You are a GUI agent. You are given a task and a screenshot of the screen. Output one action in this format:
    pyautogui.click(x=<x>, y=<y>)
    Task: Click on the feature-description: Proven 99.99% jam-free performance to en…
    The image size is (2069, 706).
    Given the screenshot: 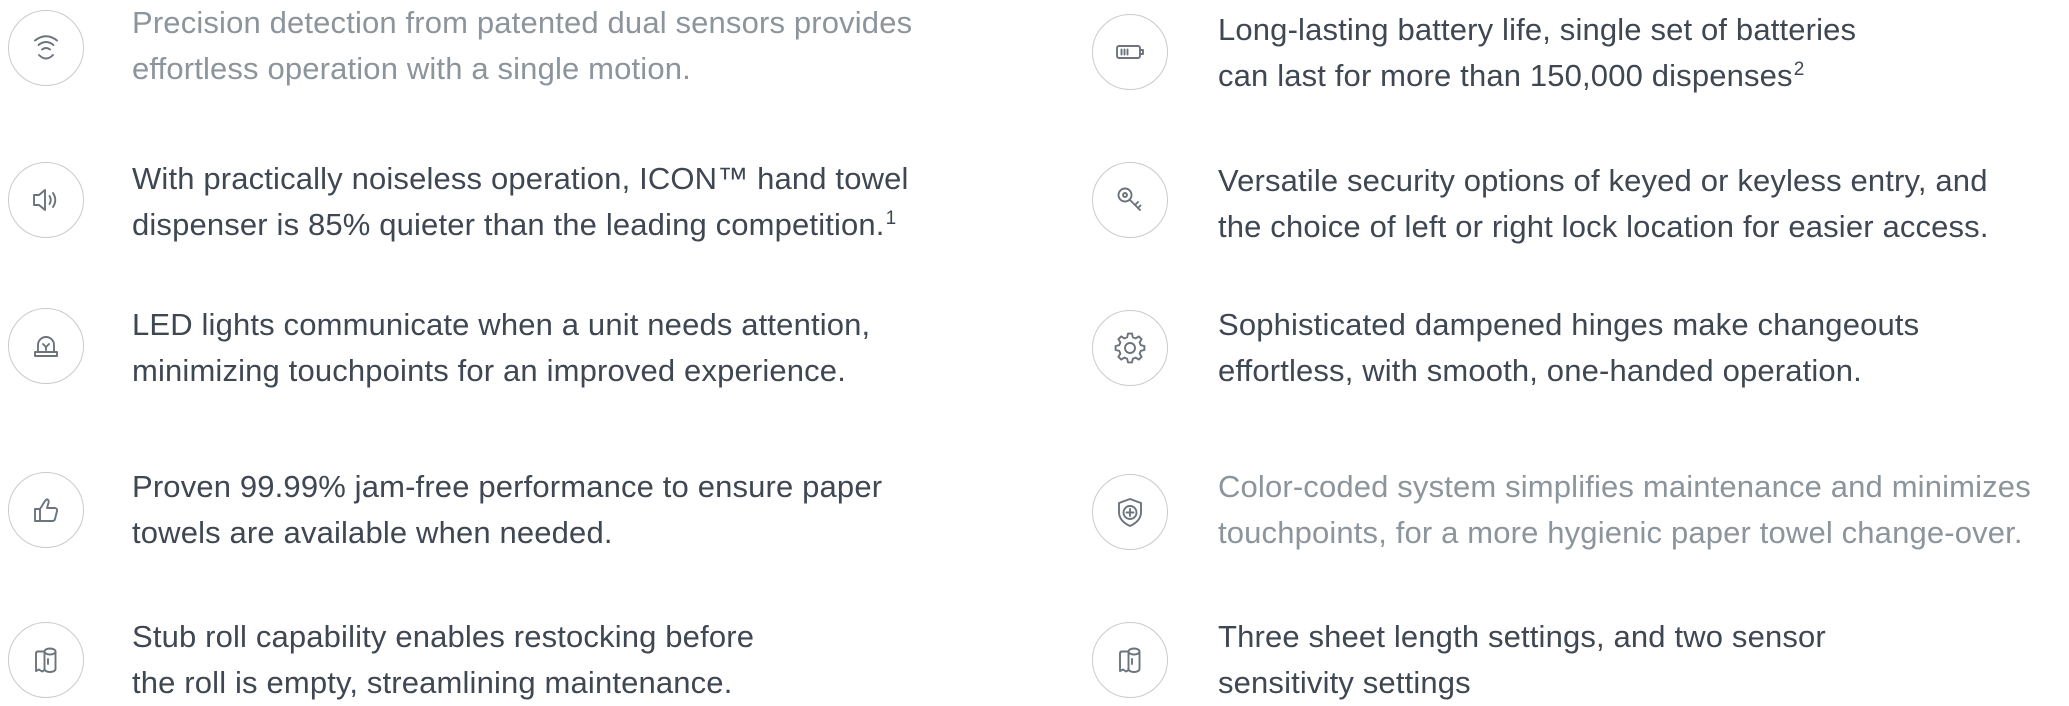 What is the action you would take?
    pyautogui.click(x=507, y=510)
    